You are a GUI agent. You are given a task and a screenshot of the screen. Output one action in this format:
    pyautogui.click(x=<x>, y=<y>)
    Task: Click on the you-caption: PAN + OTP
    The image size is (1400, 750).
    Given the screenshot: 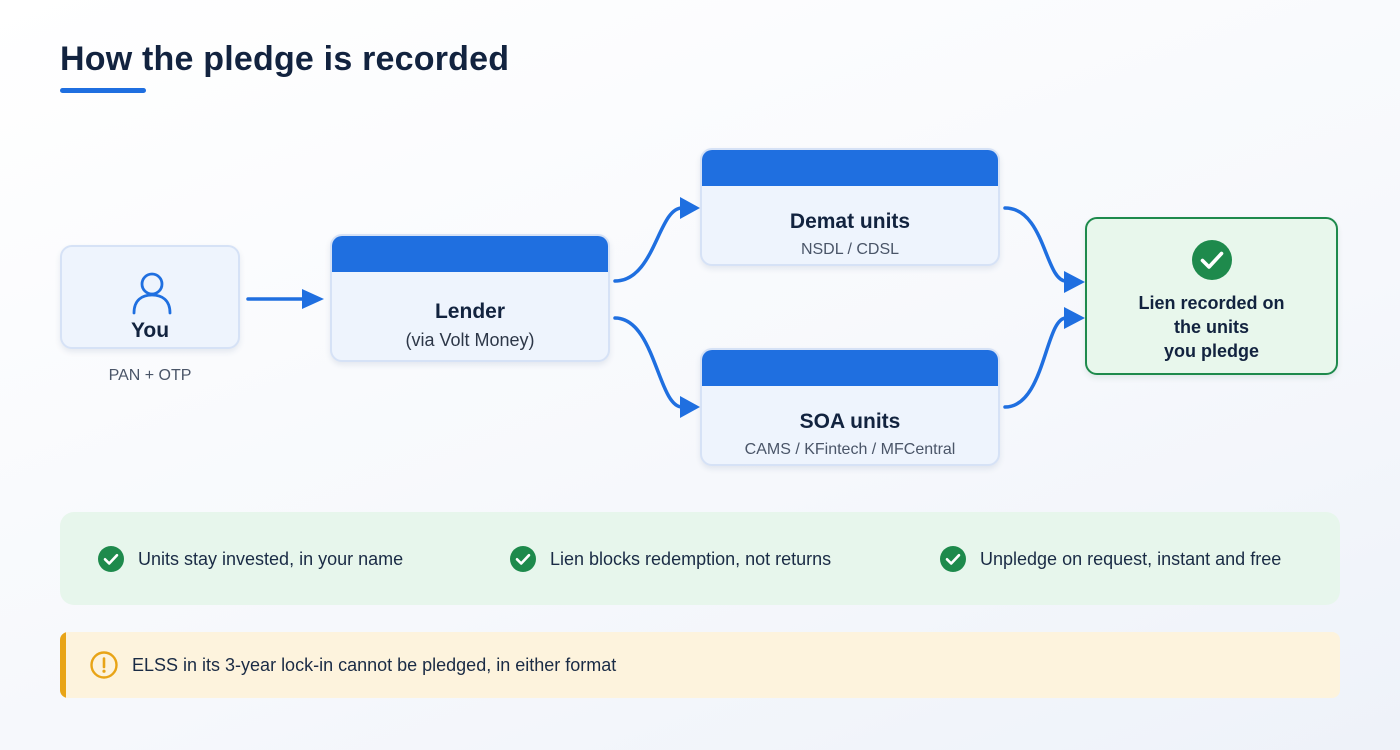 What is the action you would take?
    pyautogui.click(x=150, y=375)
    